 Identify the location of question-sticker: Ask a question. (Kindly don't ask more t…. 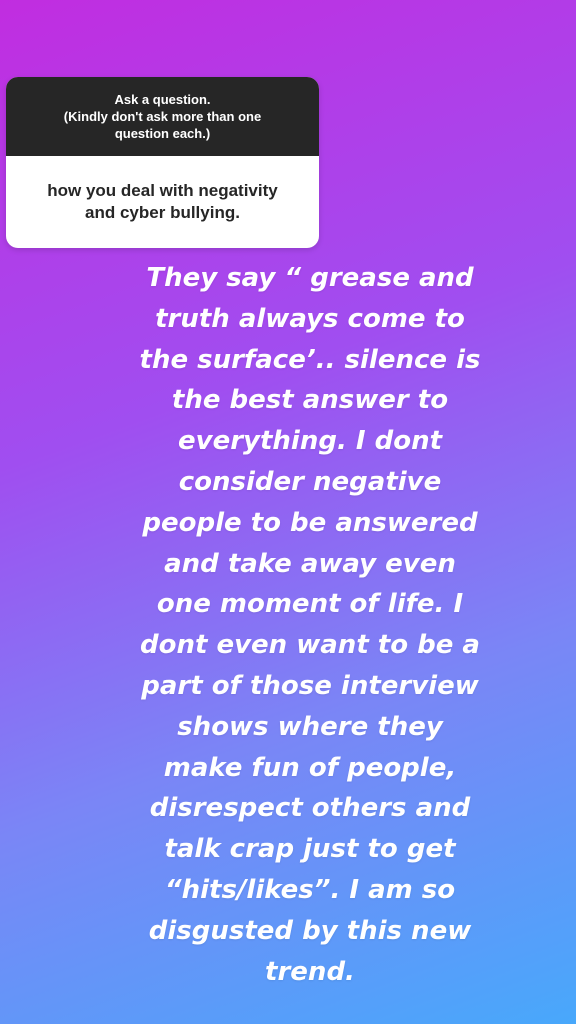
(162, 162).